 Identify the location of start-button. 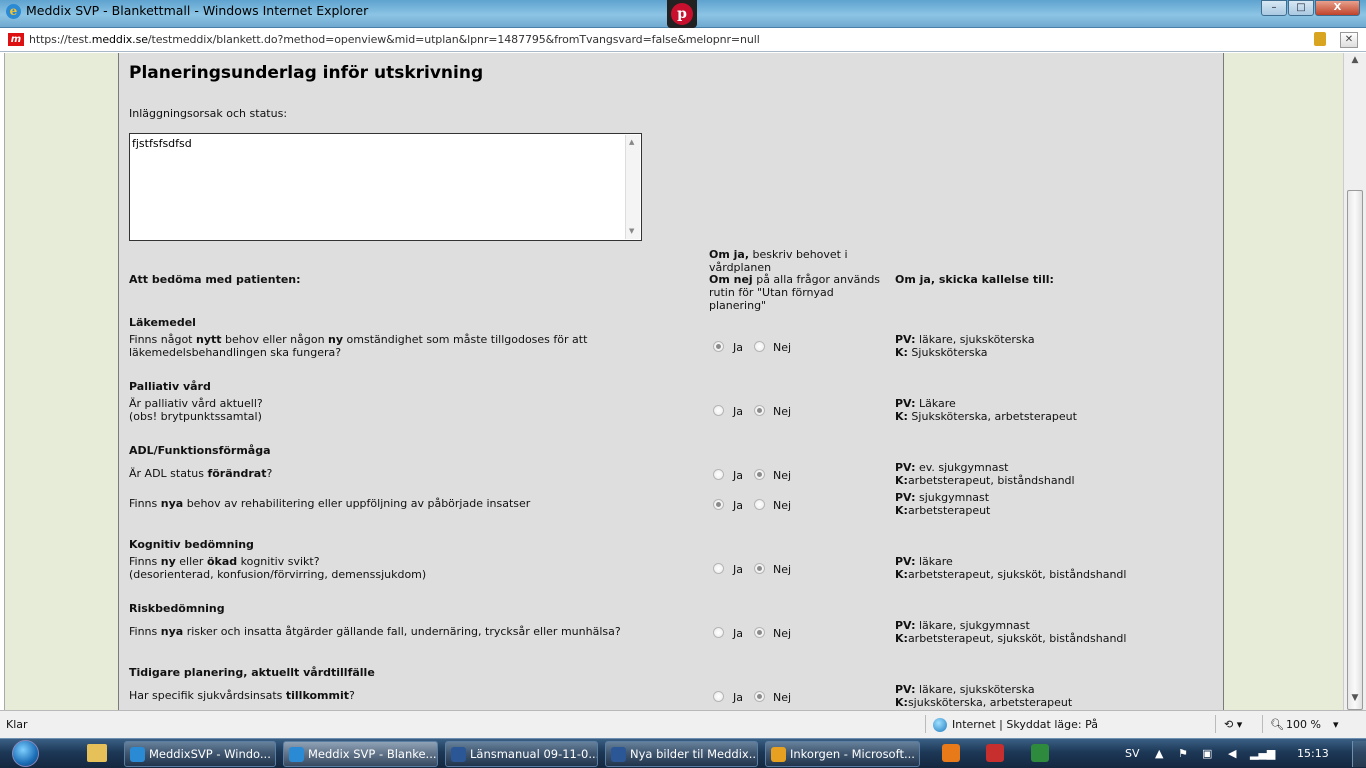
(26, 753).